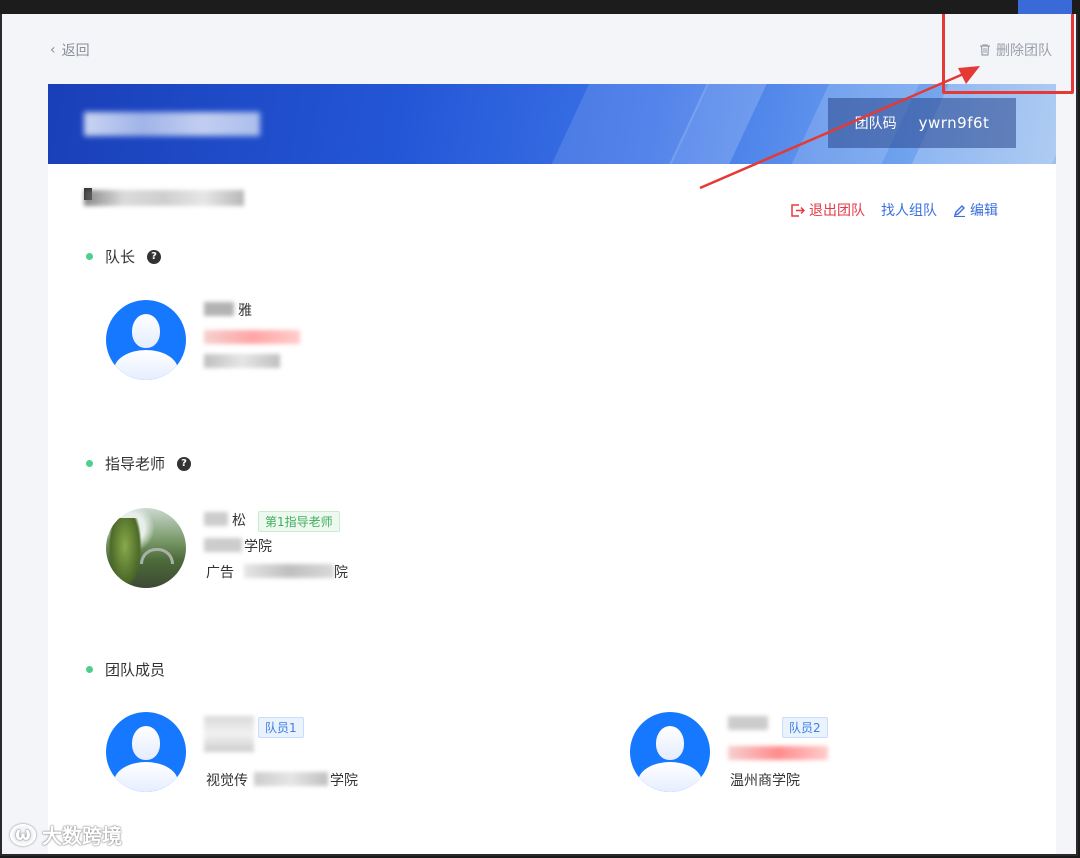  I want to click on captain-section-title: 队长 ?, so click(124, 256).